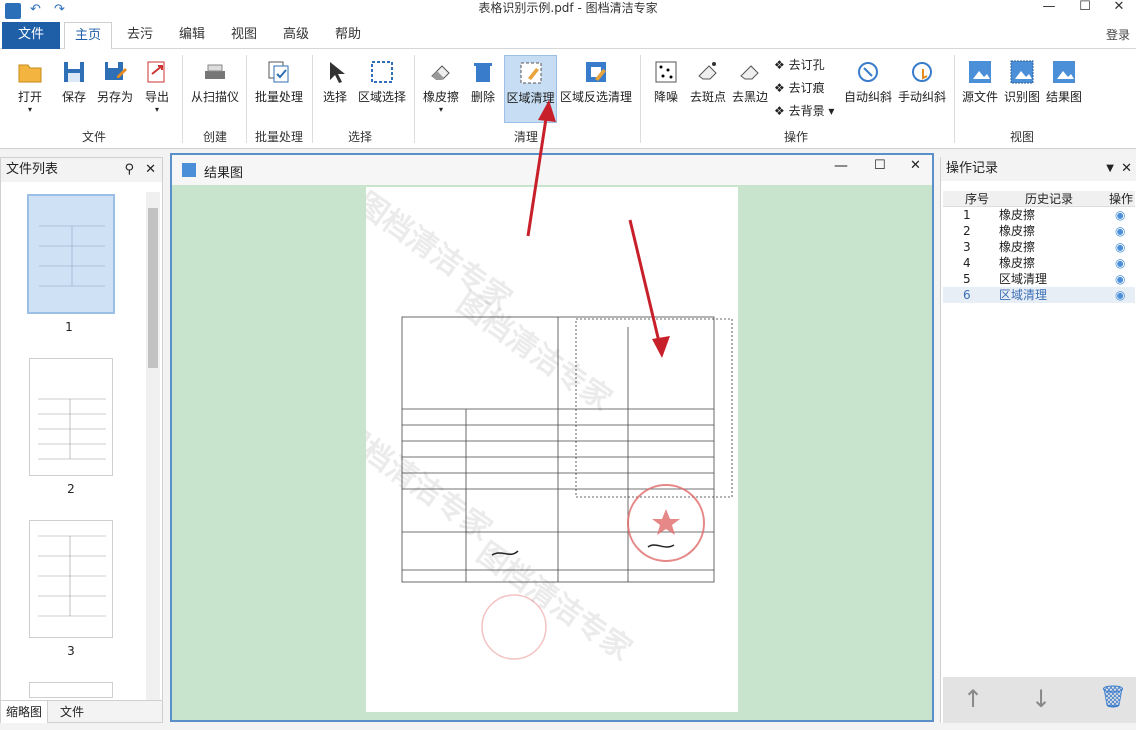 This screenshot has height=730, width=1136. Describe the element at coordinates (1039, 199) in the screenshot. I see `history-header-row: 序号 历史记录 操作` at that location.